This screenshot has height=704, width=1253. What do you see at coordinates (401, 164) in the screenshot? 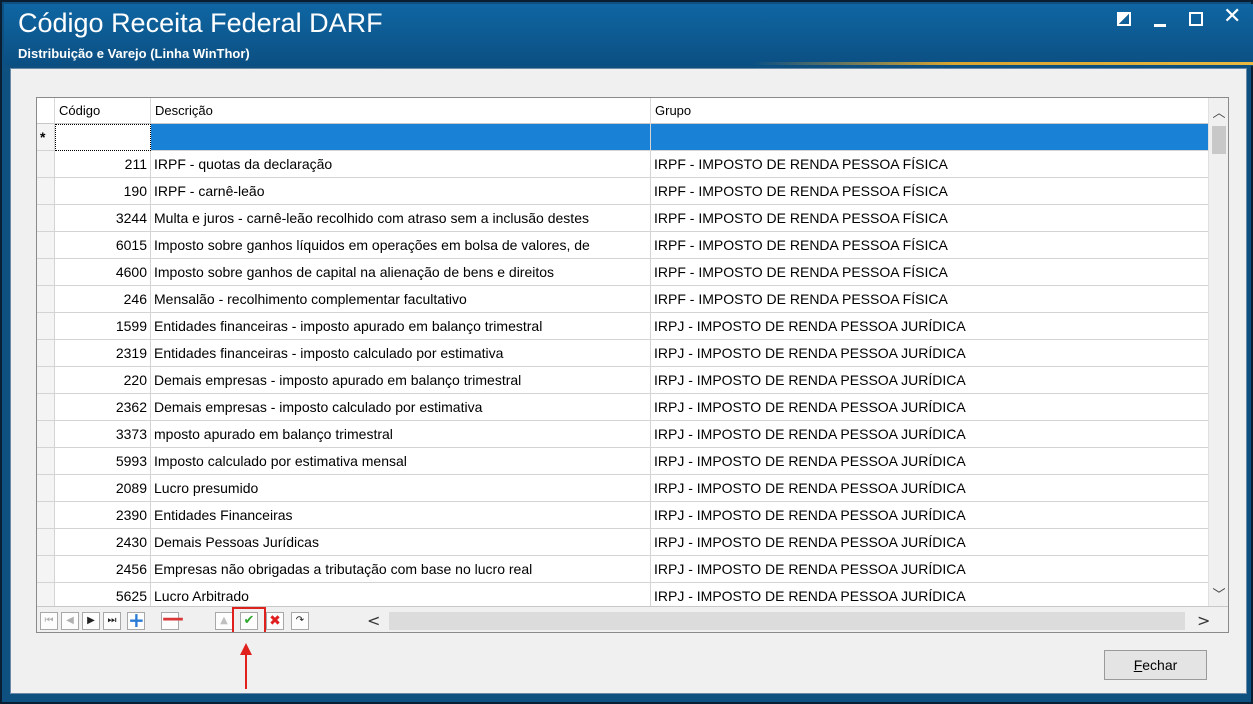
I see `descricao-cell: IRPF - quotas da declaração` at bounding box center [401, 164].